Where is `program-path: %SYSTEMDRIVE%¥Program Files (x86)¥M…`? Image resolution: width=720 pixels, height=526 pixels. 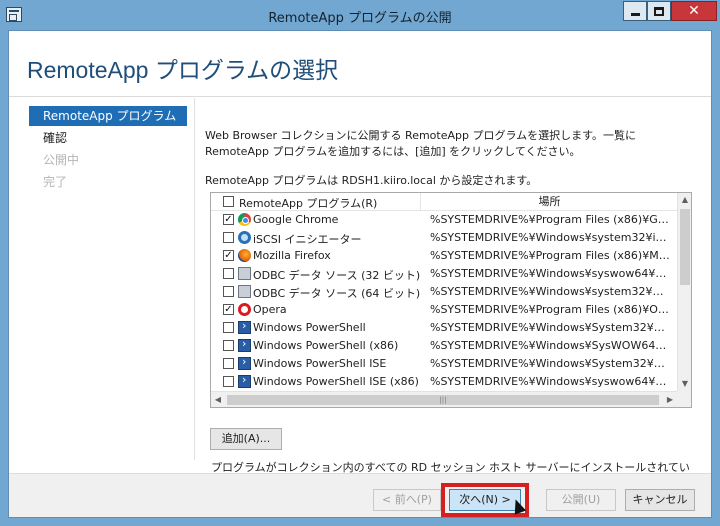 program-path: %SYSTEMDRIVE%¥Program Files (x86)¥M… is located at coordinates (550, 255).